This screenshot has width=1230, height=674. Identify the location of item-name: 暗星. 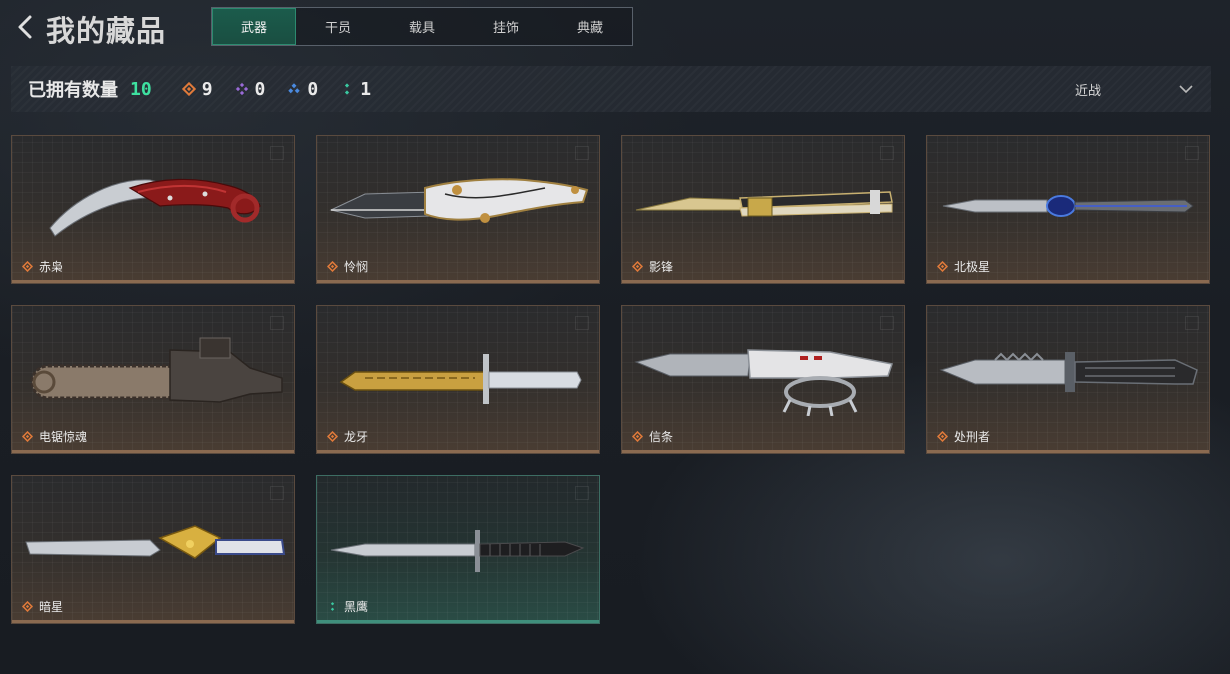
(42, 606).